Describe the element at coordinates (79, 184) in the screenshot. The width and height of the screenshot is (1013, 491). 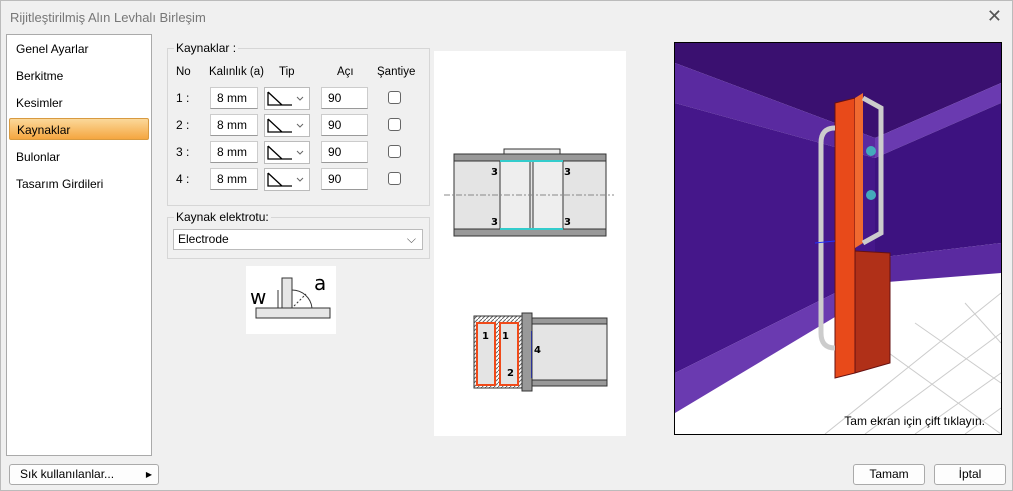
I see `sidebar-item-tasarim-girdileri: Tasarım Girdileri` at that location.